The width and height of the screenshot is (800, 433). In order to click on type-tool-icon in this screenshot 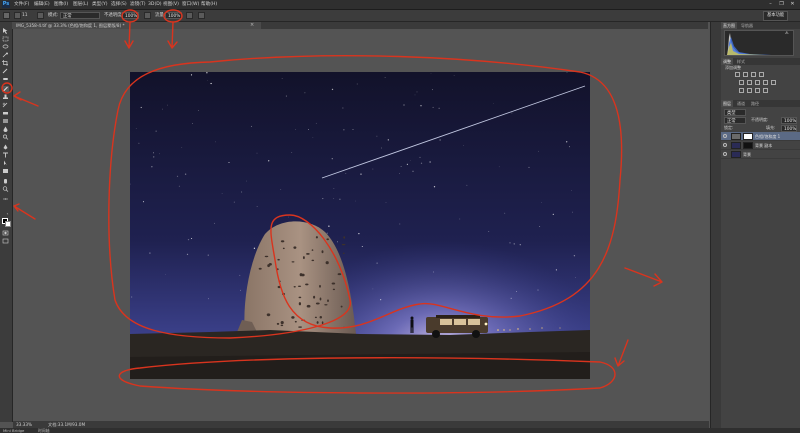, I will do `click(5, 155)`.